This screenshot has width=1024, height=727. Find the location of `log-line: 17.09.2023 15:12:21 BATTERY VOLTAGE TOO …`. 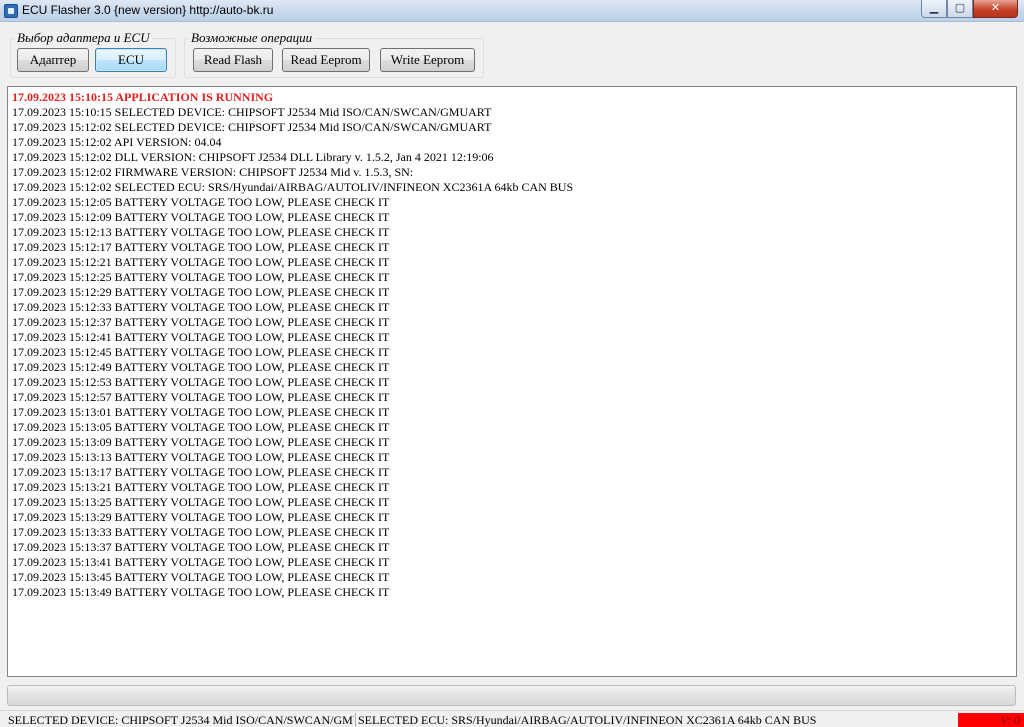

log-line: 17.09.2023 15:12:21 BATTERY VOLTAGE TOO … is located at coordinates (201, 262).